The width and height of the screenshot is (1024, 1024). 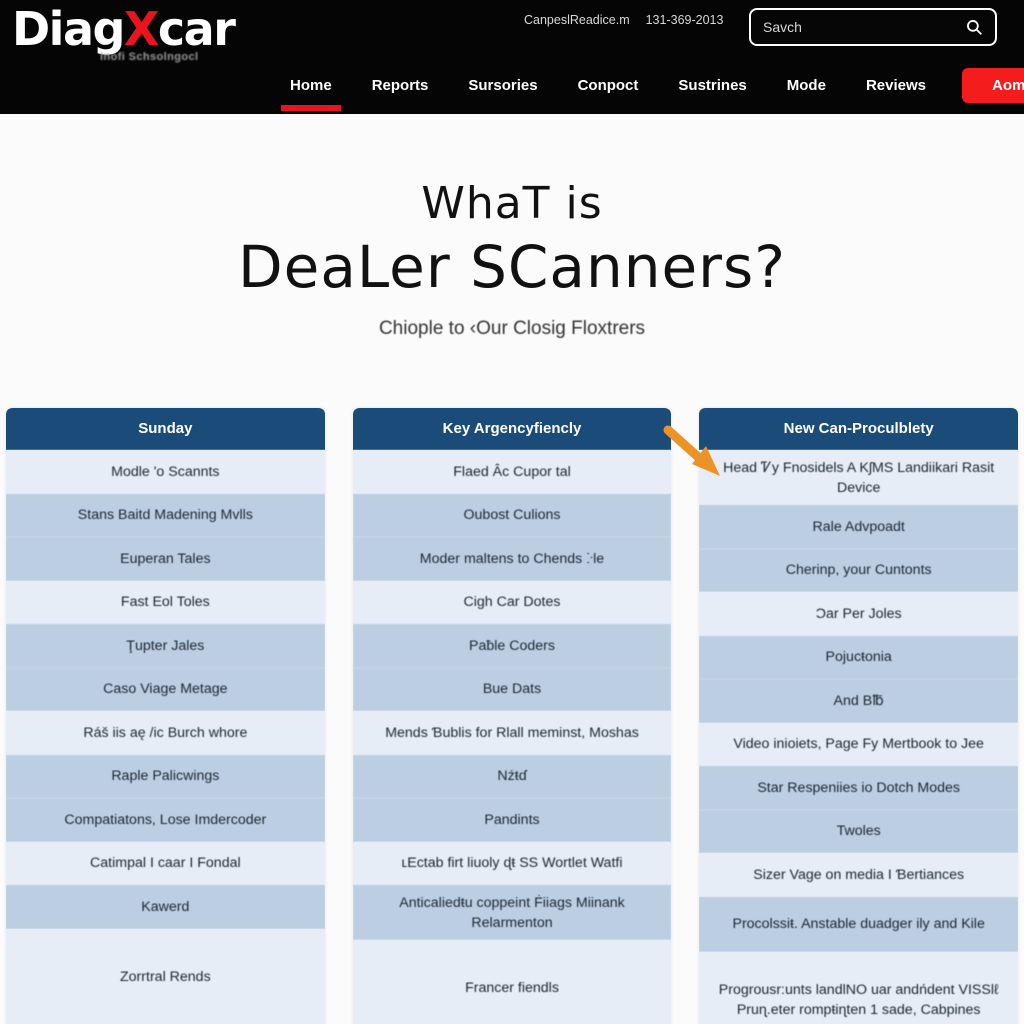 I want to click on nav-item-conpoct: Conpoct, so click(x=608, y=86).